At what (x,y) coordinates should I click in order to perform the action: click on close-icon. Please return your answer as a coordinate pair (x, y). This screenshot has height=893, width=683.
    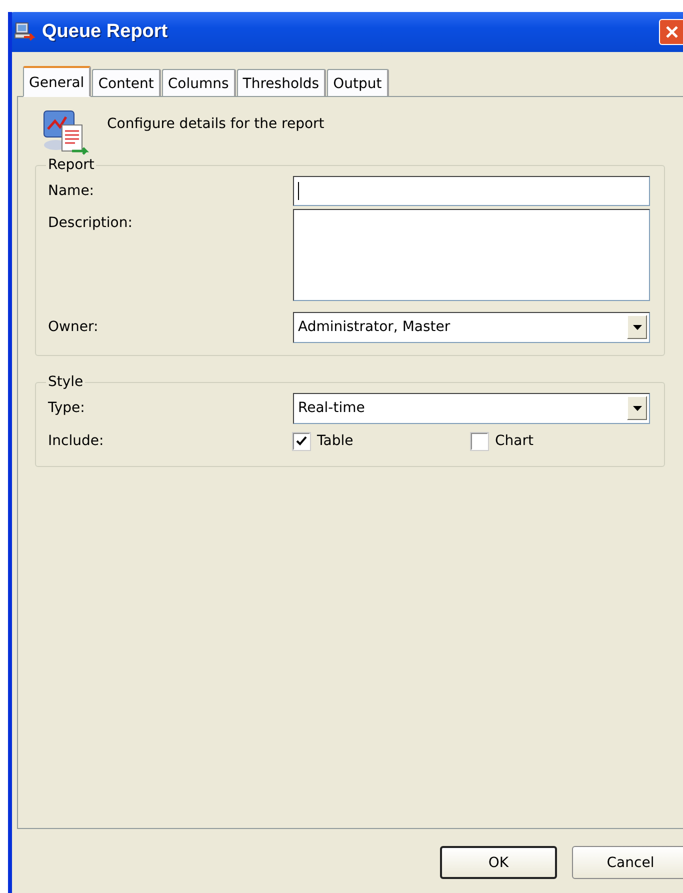
    Looking at the image, I should click on (671, 32).